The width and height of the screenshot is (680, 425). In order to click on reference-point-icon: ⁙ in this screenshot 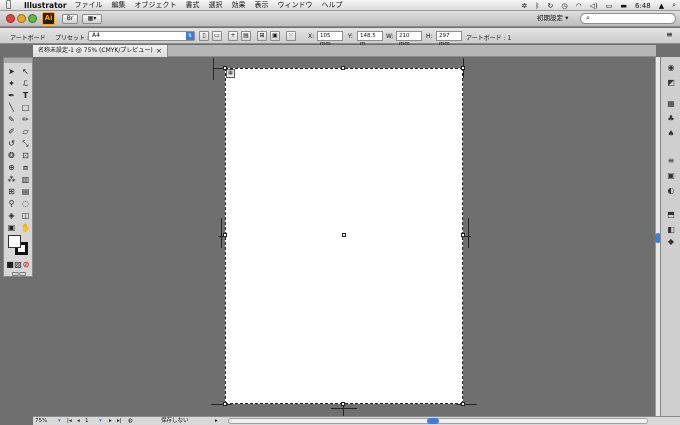, I will do `click(291, 36)`.